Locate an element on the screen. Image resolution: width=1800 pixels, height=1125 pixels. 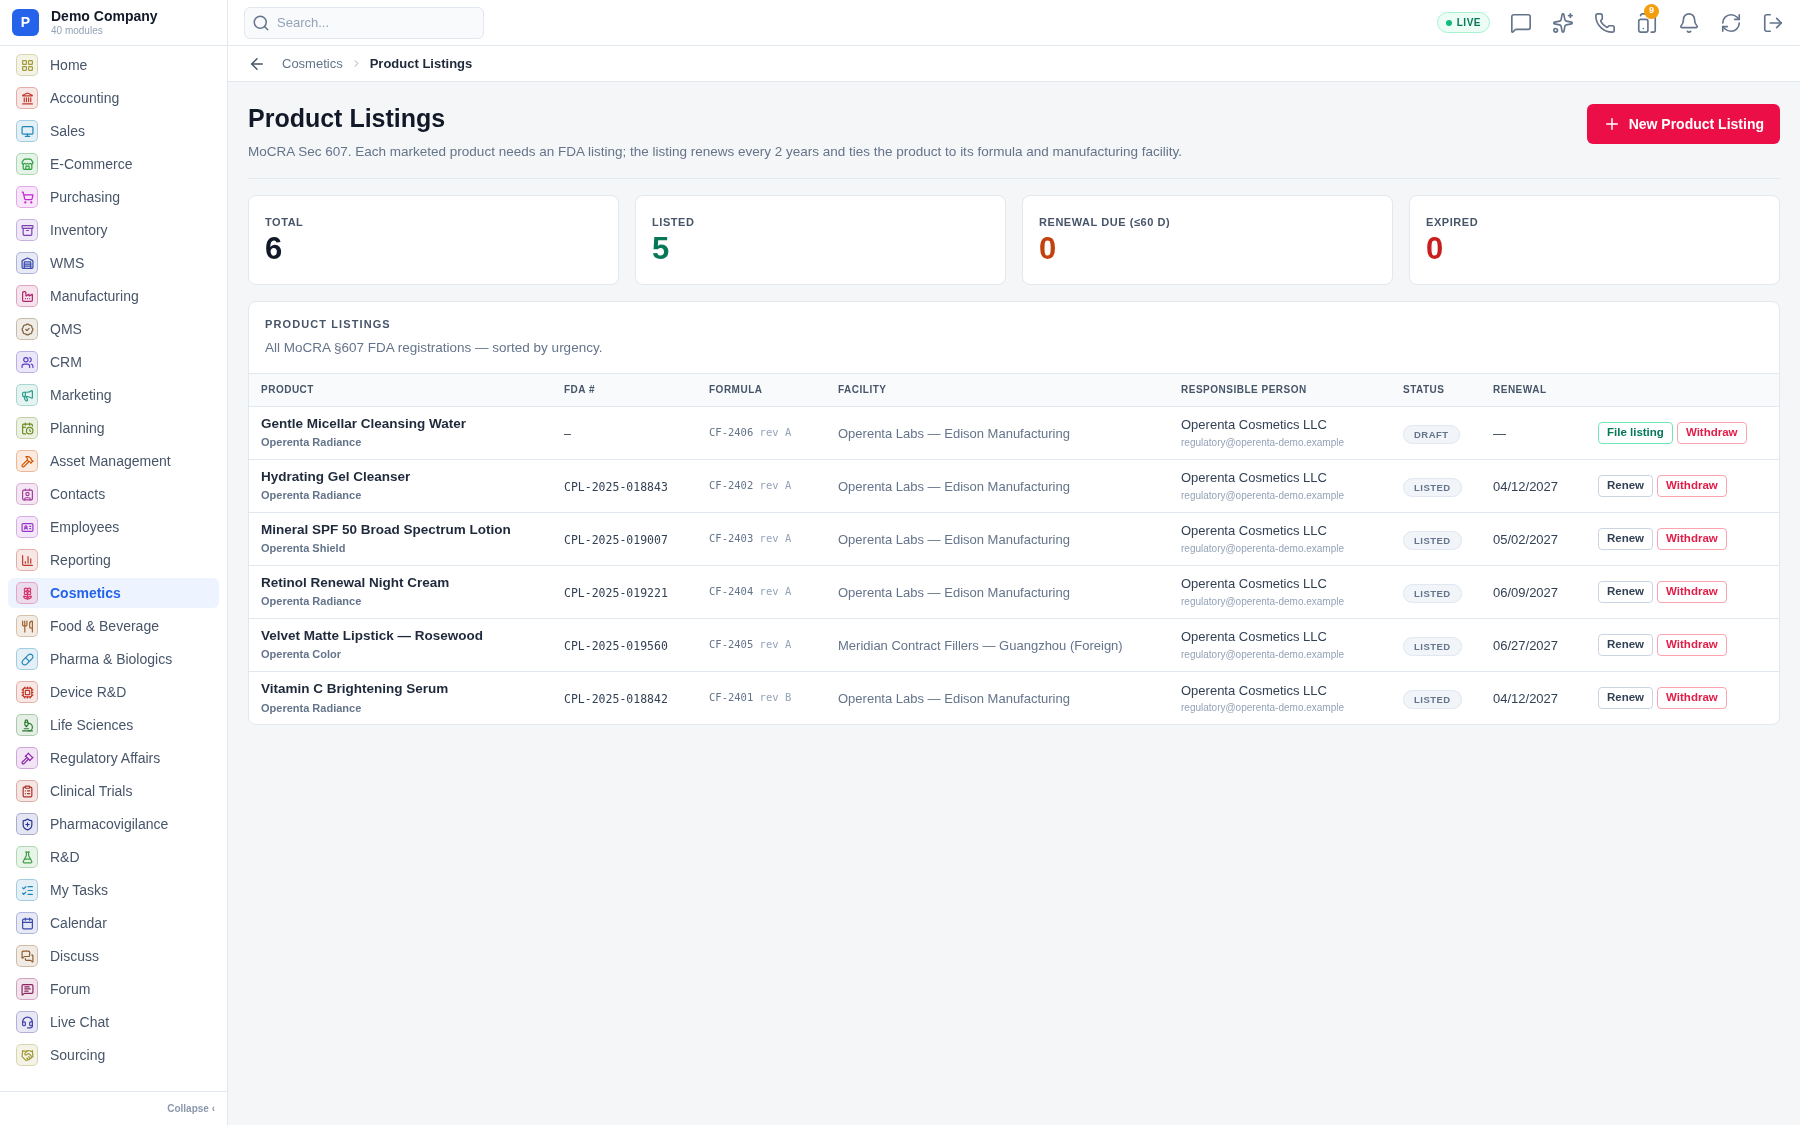
sidebar-item: Reporting is located at coordinates (113, 560).